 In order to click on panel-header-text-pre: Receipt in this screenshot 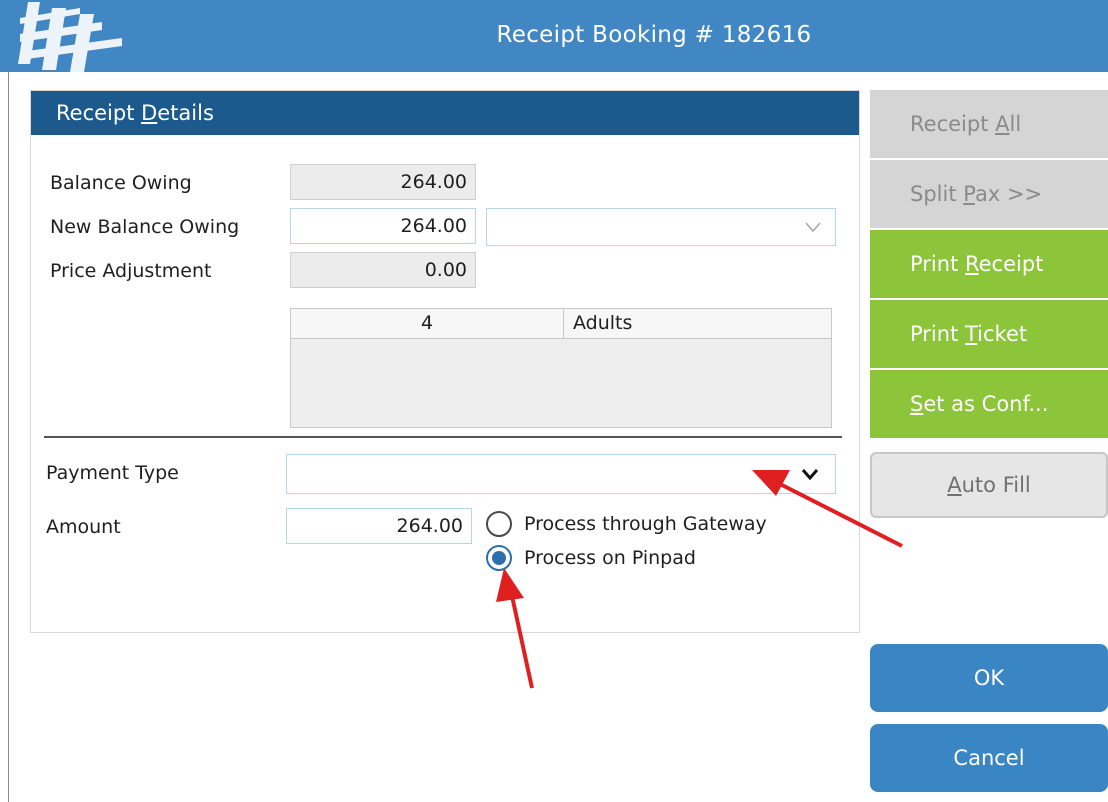, I will do `click(99, 113)`.